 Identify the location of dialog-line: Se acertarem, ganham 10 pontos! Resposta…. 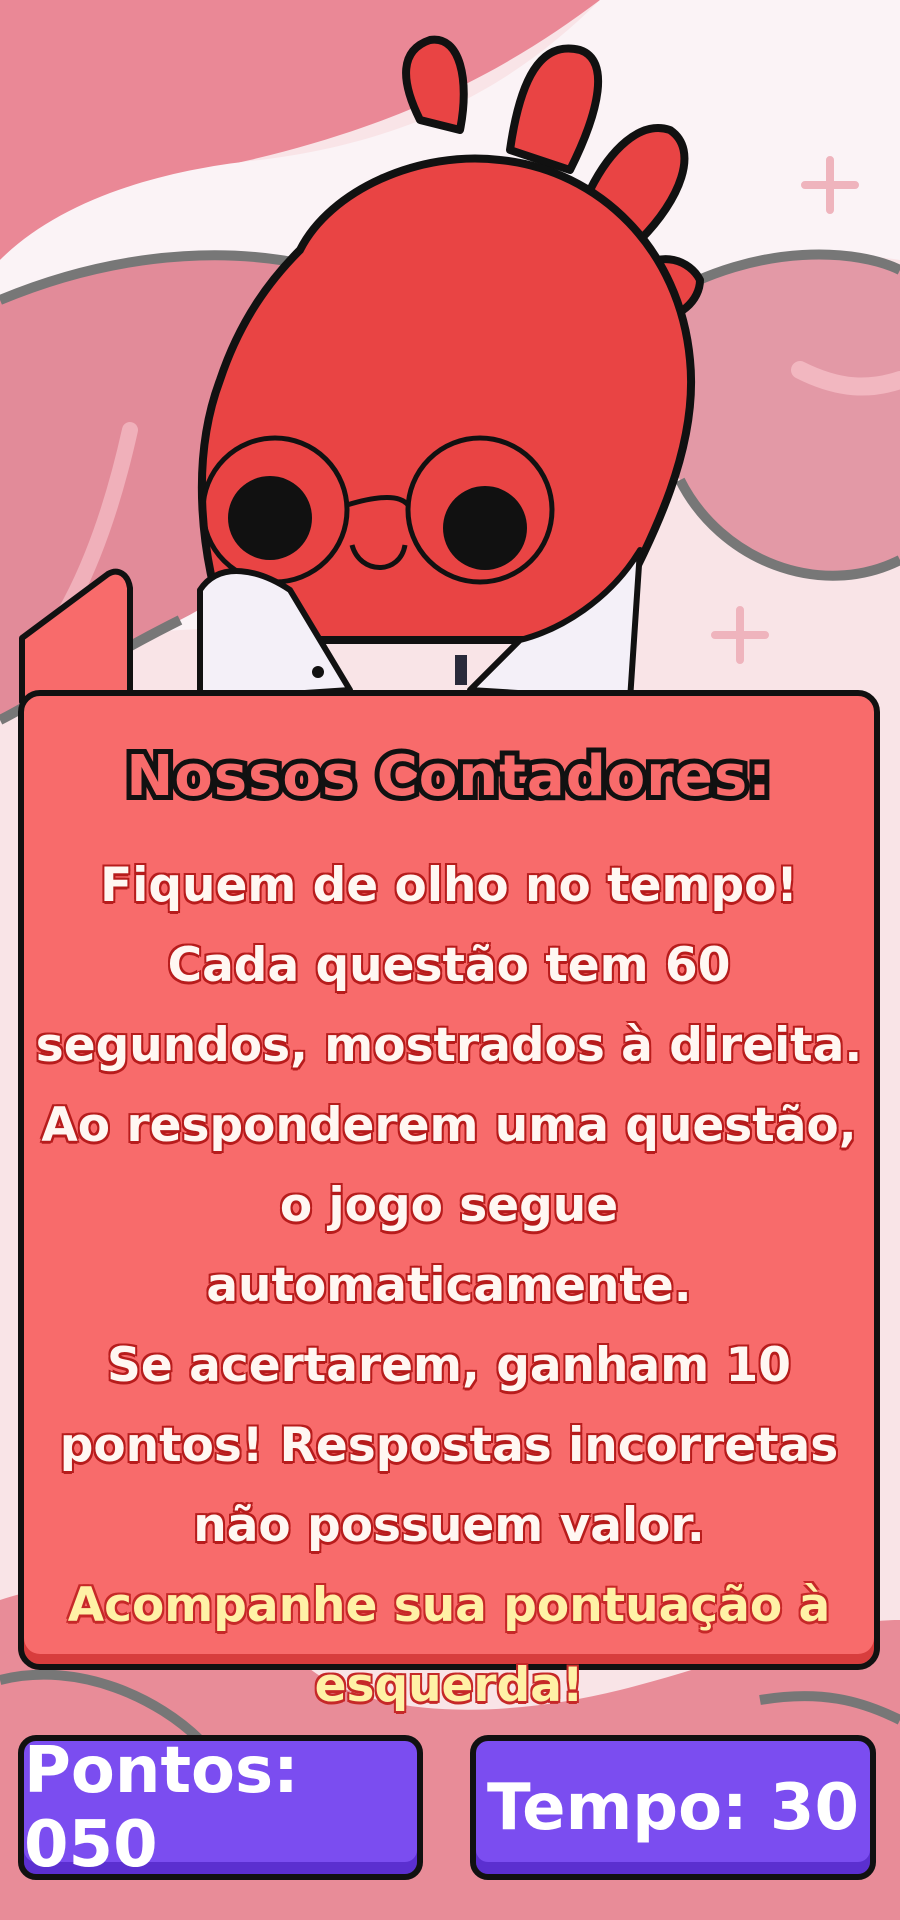
(449, 1445).